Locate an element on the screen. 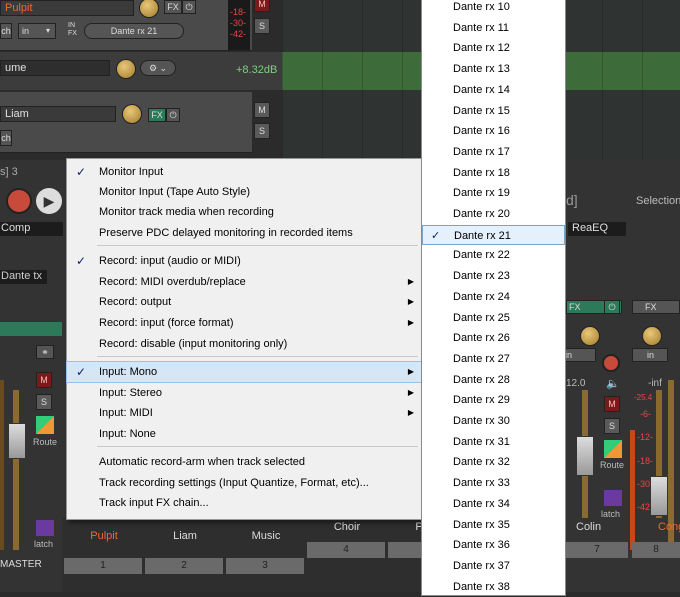  input-list-item: Dante rx 28 is located at coordinates (493, 380).